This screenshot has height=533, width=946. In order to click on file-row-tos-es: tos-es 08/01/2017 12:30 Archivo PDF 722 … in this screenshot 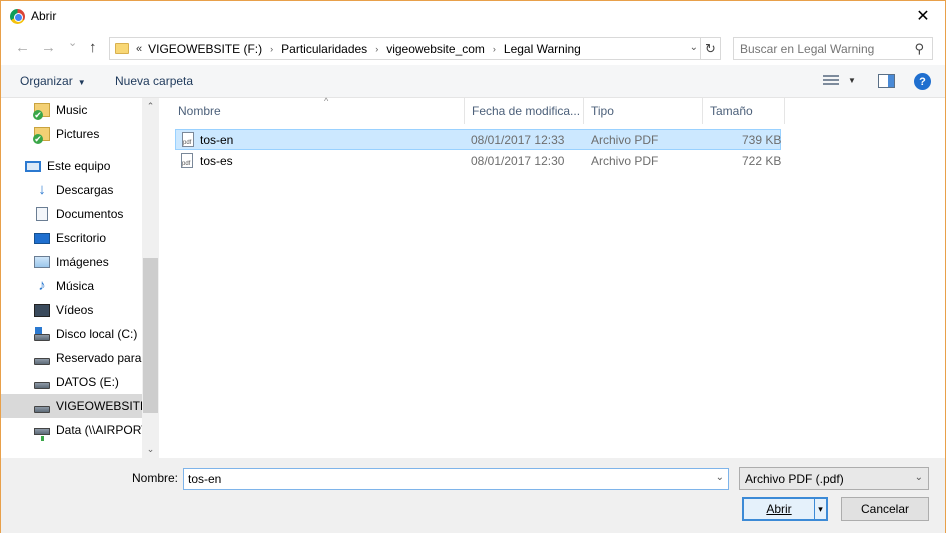, I will do `click(478, 161)`.